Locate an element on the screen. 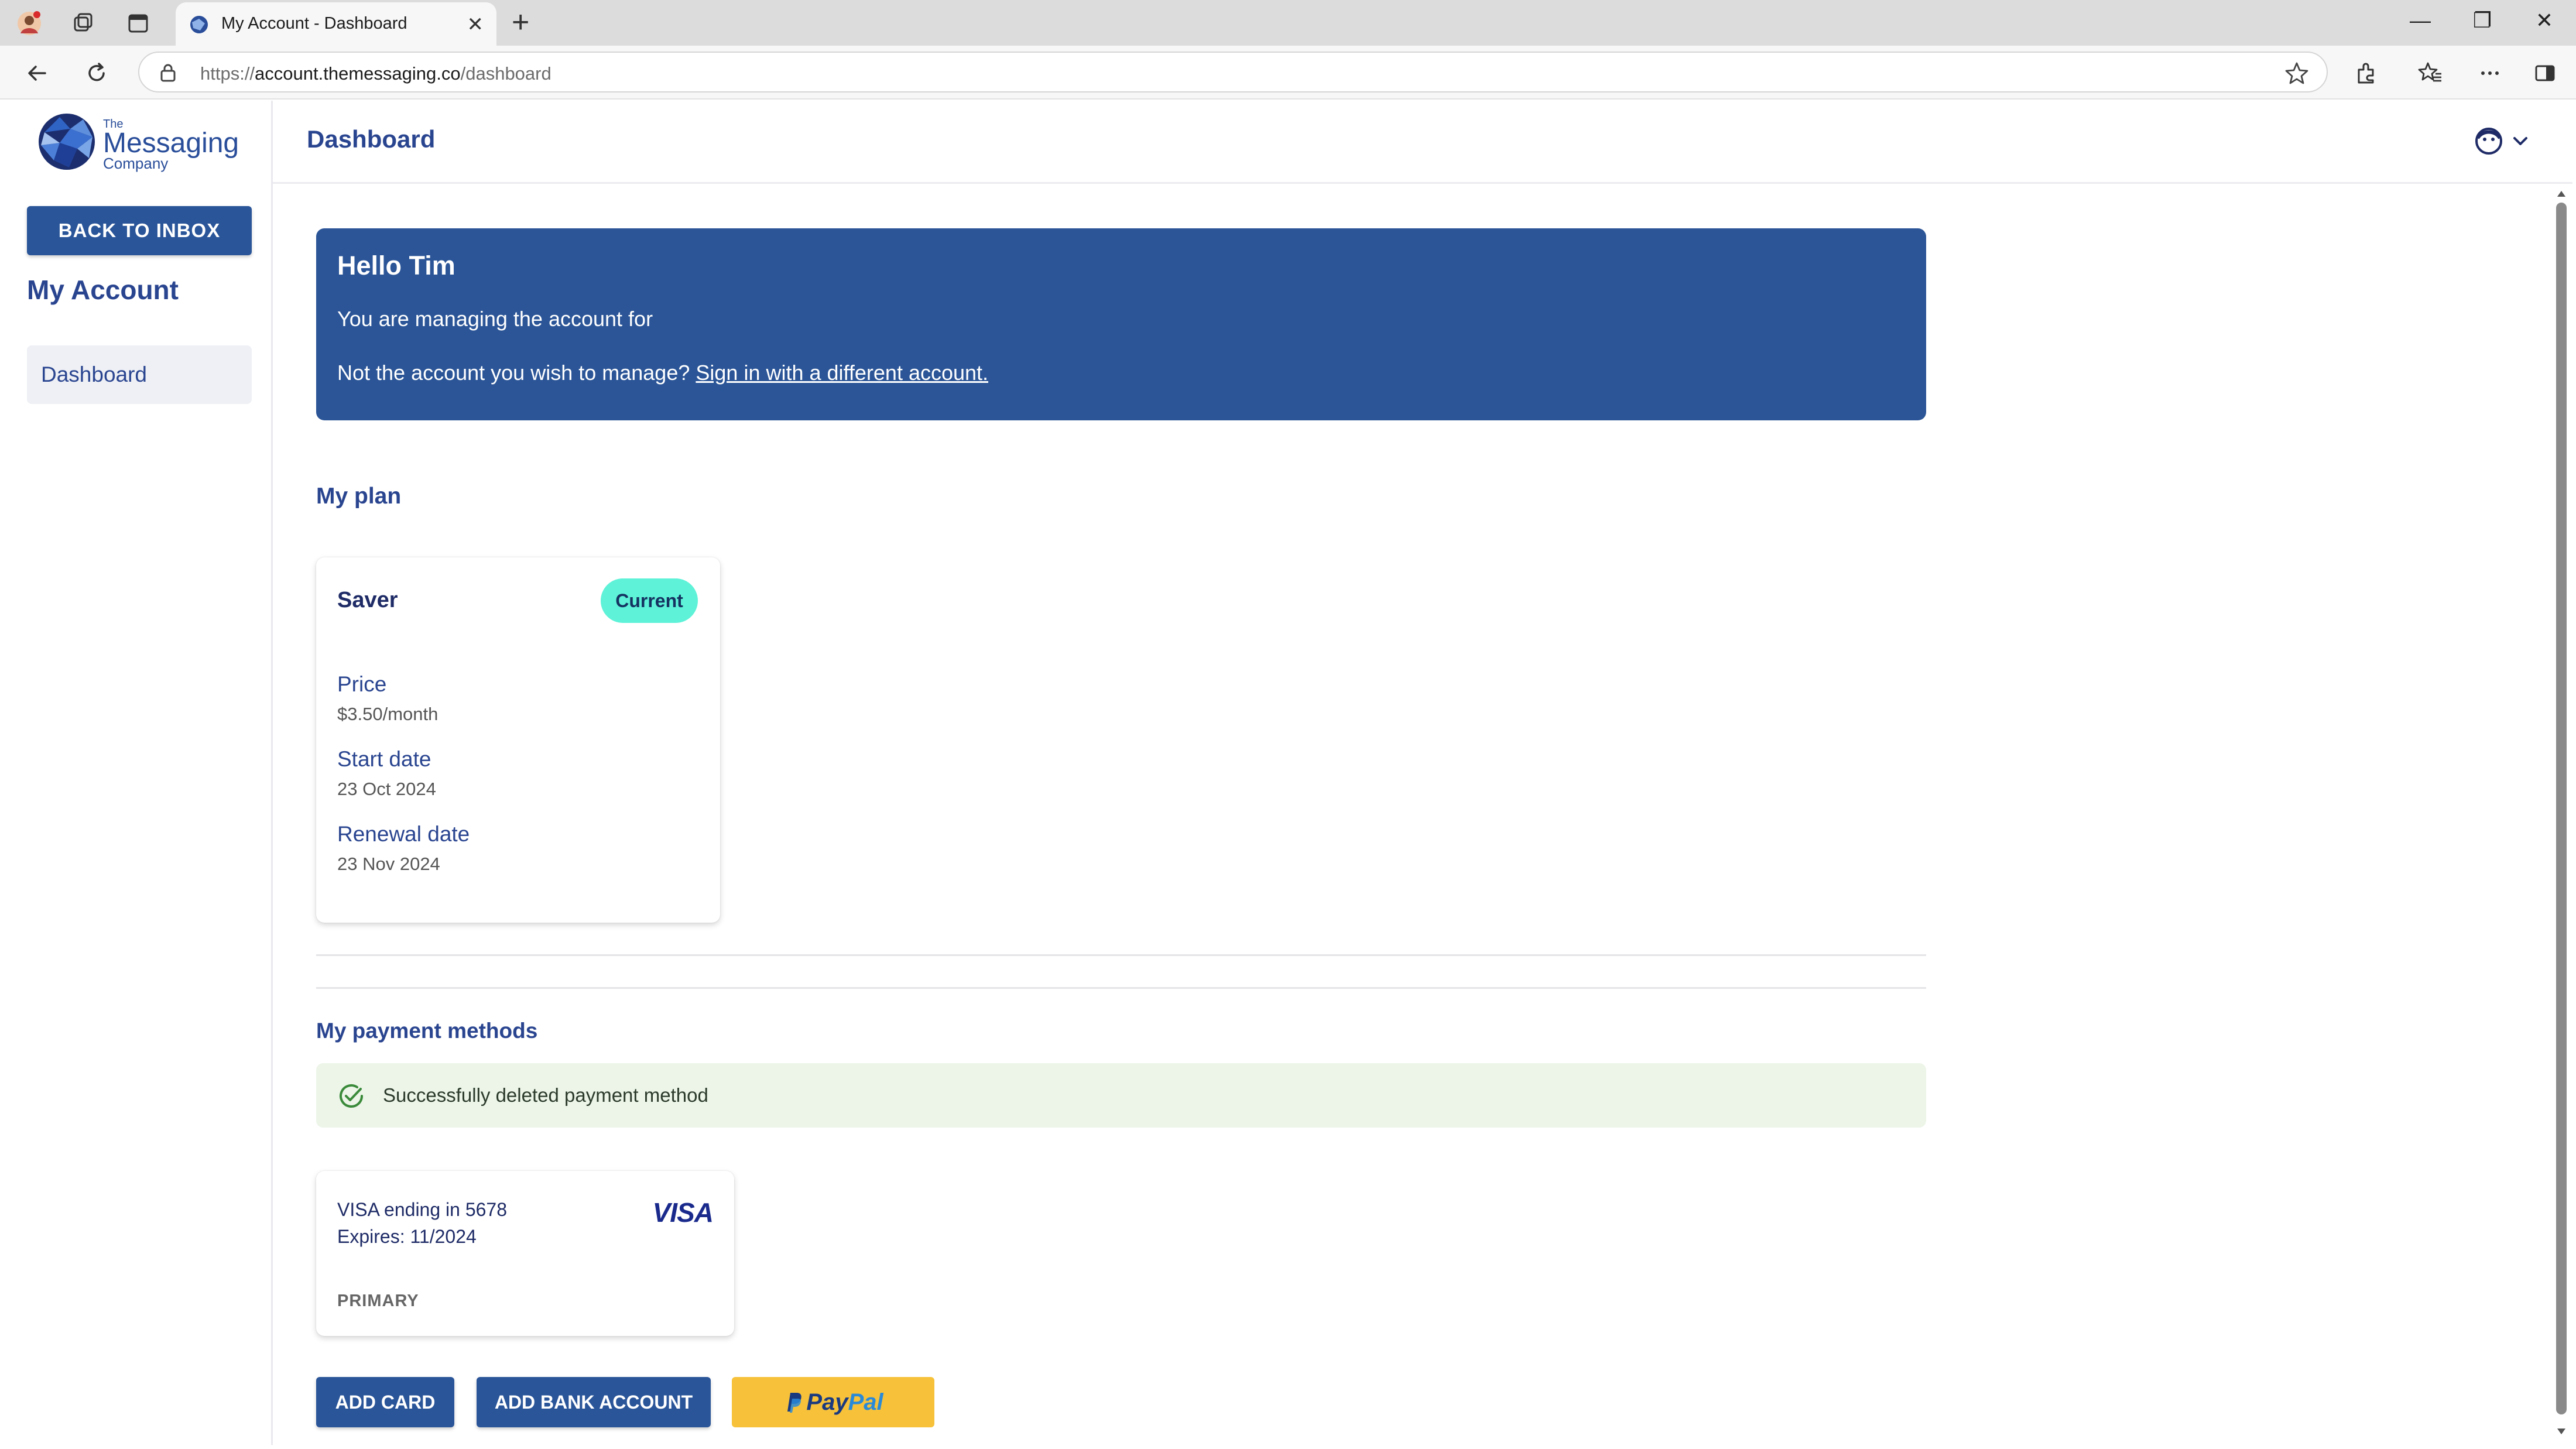  restore-icon: ❐ is located at coordinates (2482, 20).